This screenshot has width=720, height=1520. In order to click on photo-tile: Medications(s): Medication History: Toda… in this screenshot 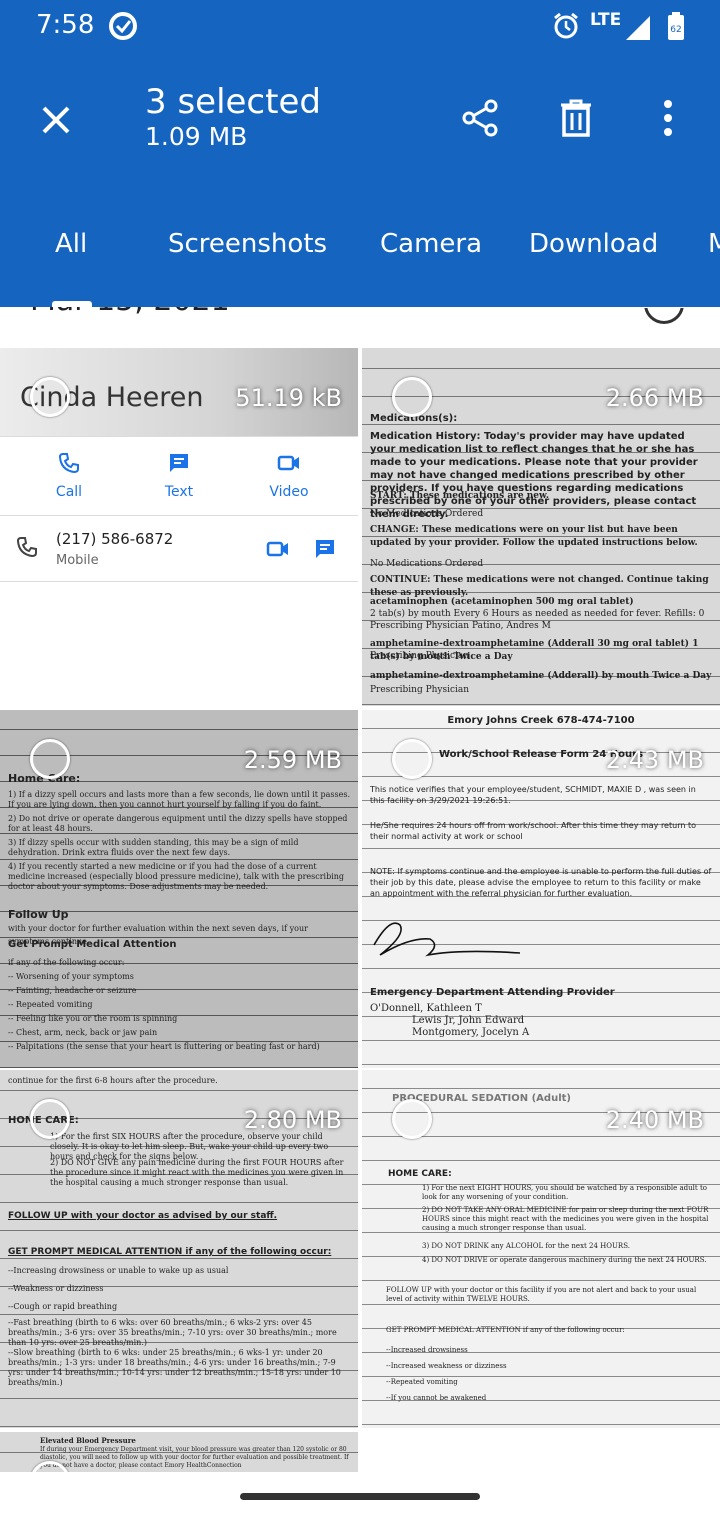, I will do `click(541, 527)`.